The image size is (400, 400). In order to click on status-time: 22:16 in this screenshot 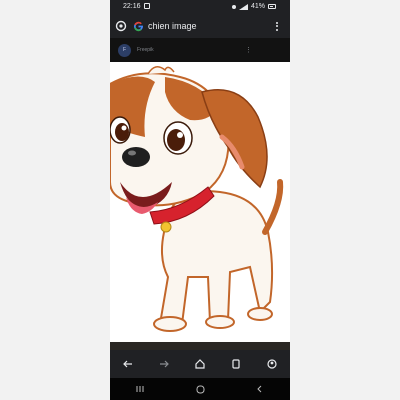, I will do `click(132, 6)`.